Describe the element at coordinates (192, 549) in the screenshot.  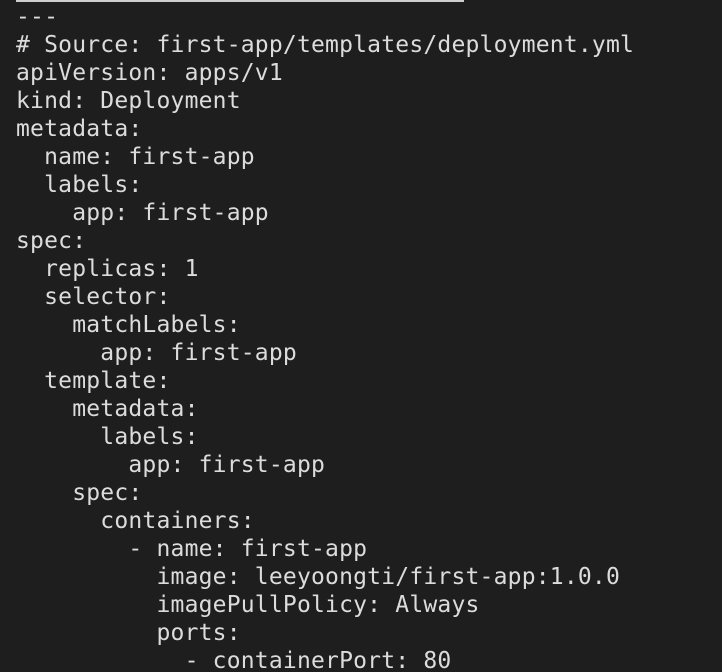
I see `yaml-line: - name: first-app` at that location.